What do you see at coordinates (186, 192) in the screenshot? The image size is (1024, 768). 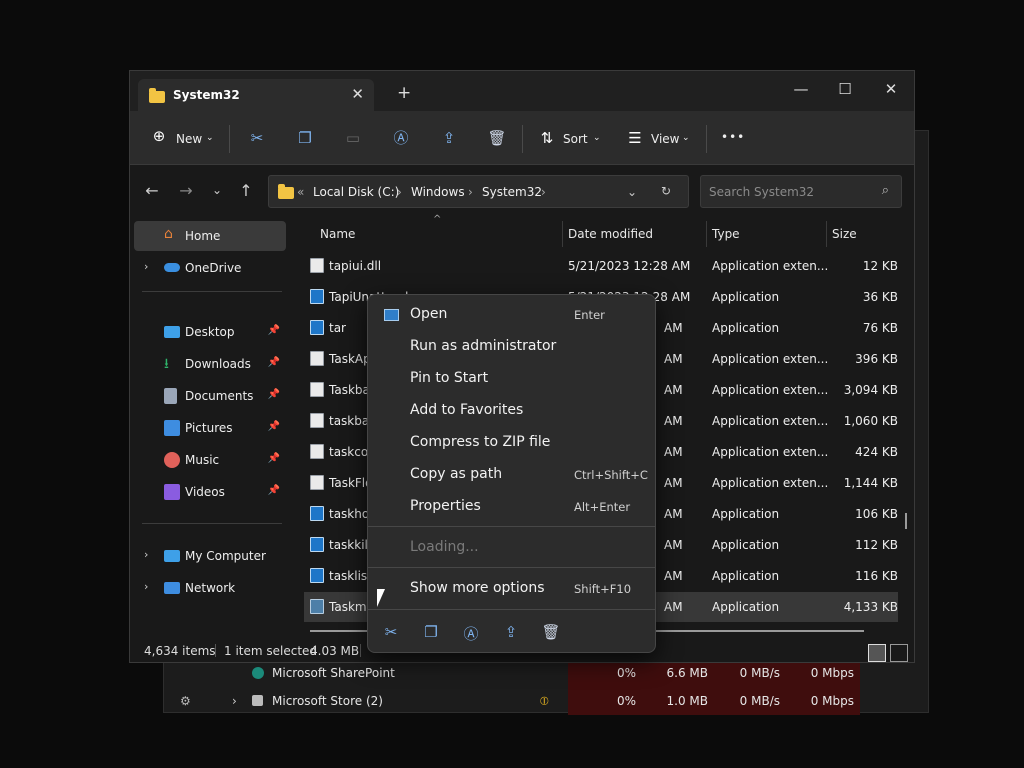 I see `forward-arrow-icon: →` at bounding box center [186, 192].